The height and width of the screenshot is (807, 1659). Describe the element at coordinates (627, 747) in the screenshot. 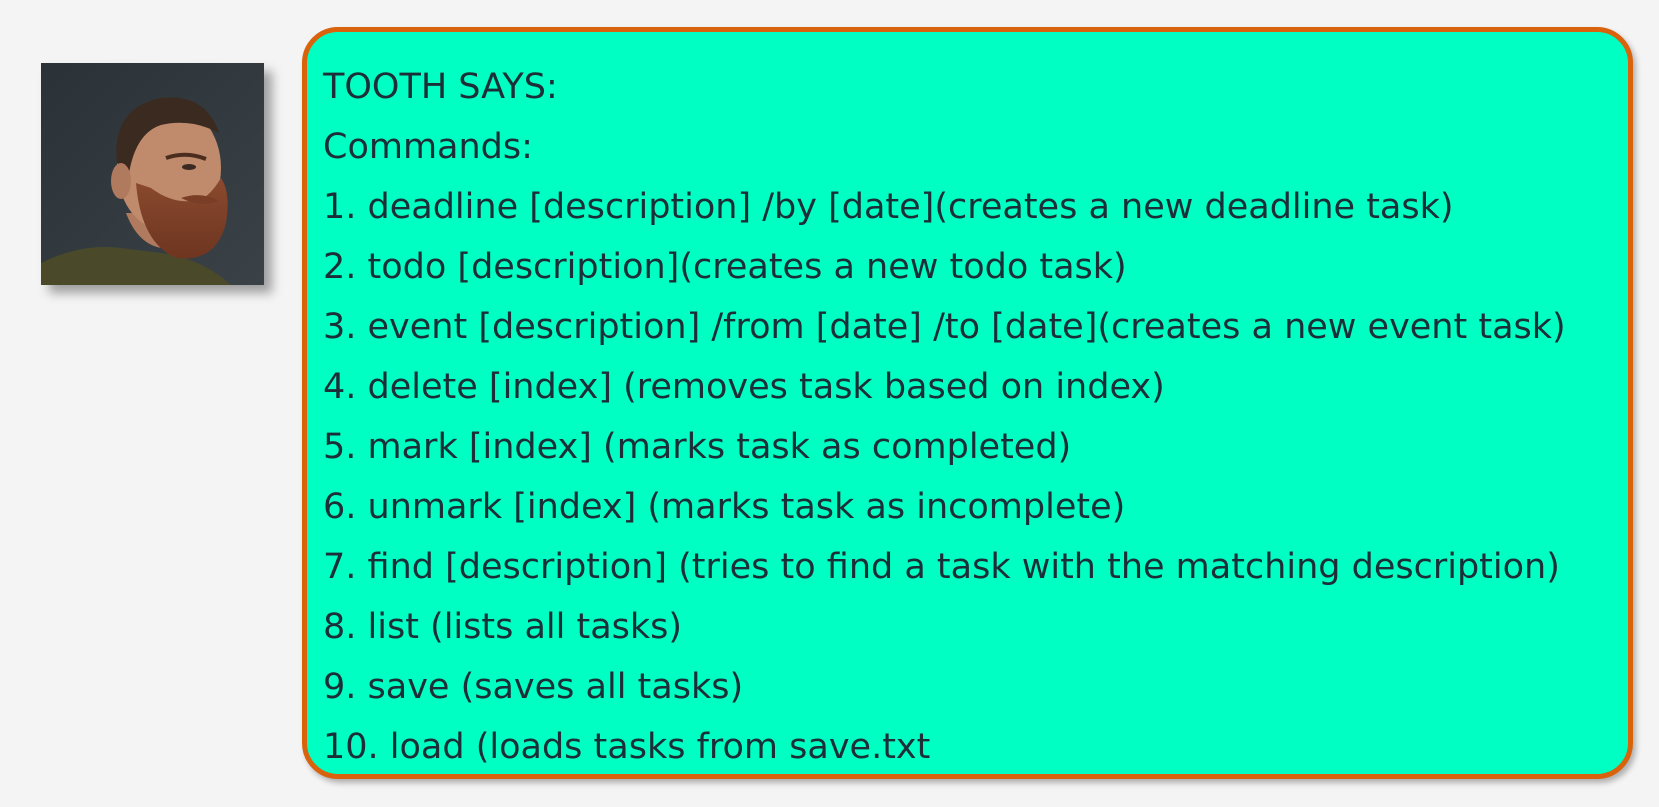

I see `message-line: 10. load (loads tasks from save.txt` at that location.